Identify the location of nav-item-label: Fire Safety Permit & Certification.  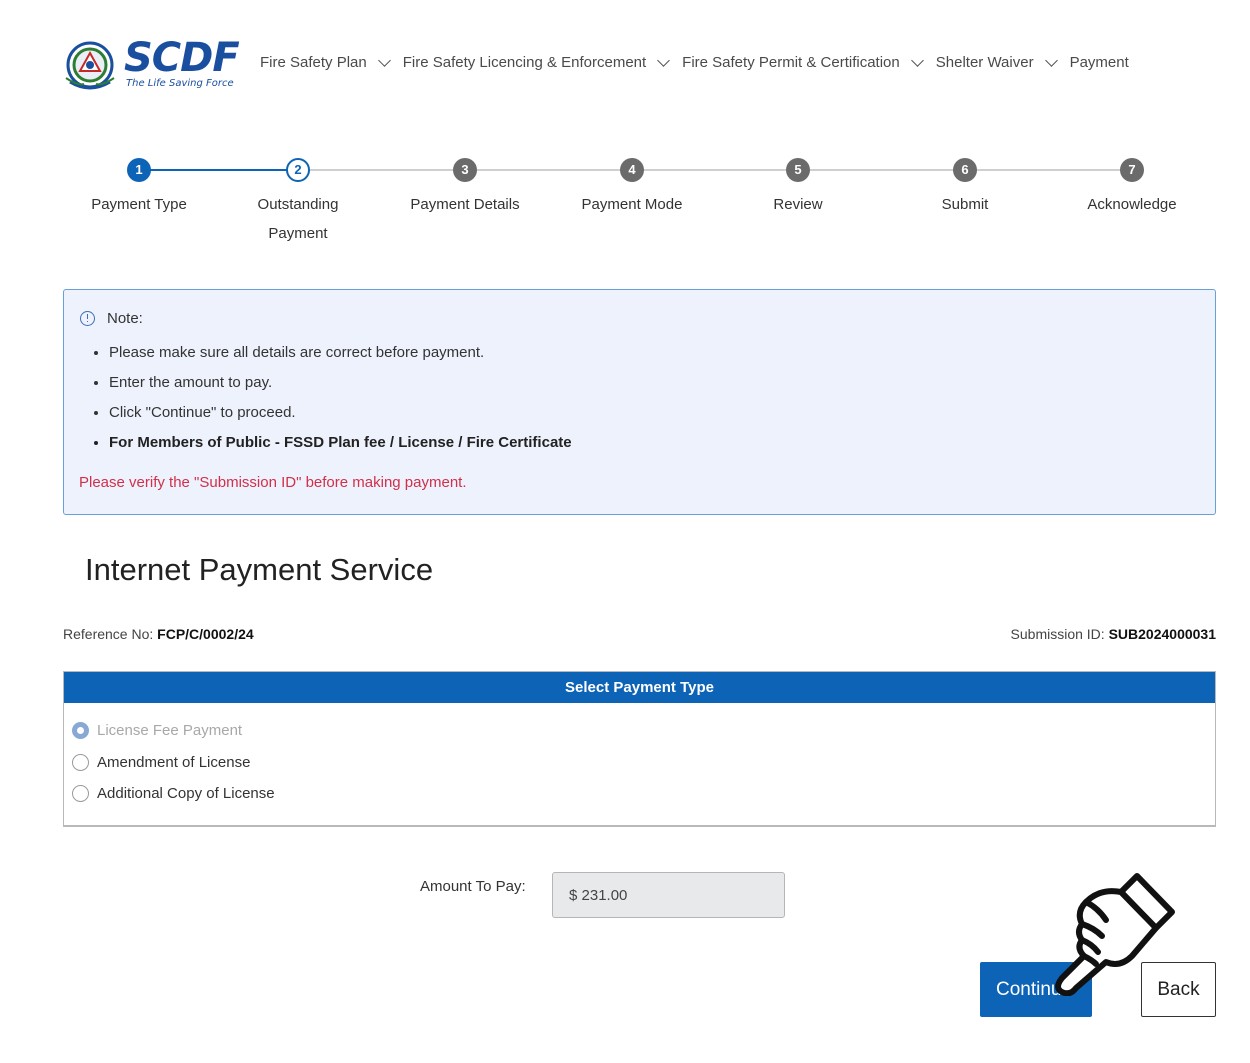
(791, 62).